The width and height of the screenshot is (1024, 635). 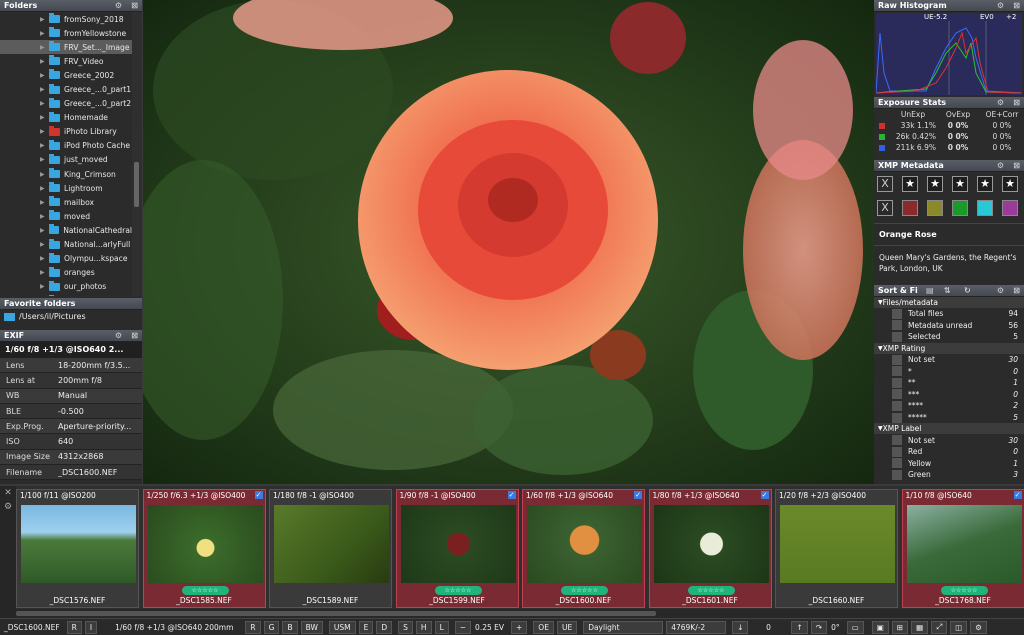 What do you see at coordinates (910, 184) in the screenshot?
I see `rating-star-1: ★` at bounding box center [910, 184].